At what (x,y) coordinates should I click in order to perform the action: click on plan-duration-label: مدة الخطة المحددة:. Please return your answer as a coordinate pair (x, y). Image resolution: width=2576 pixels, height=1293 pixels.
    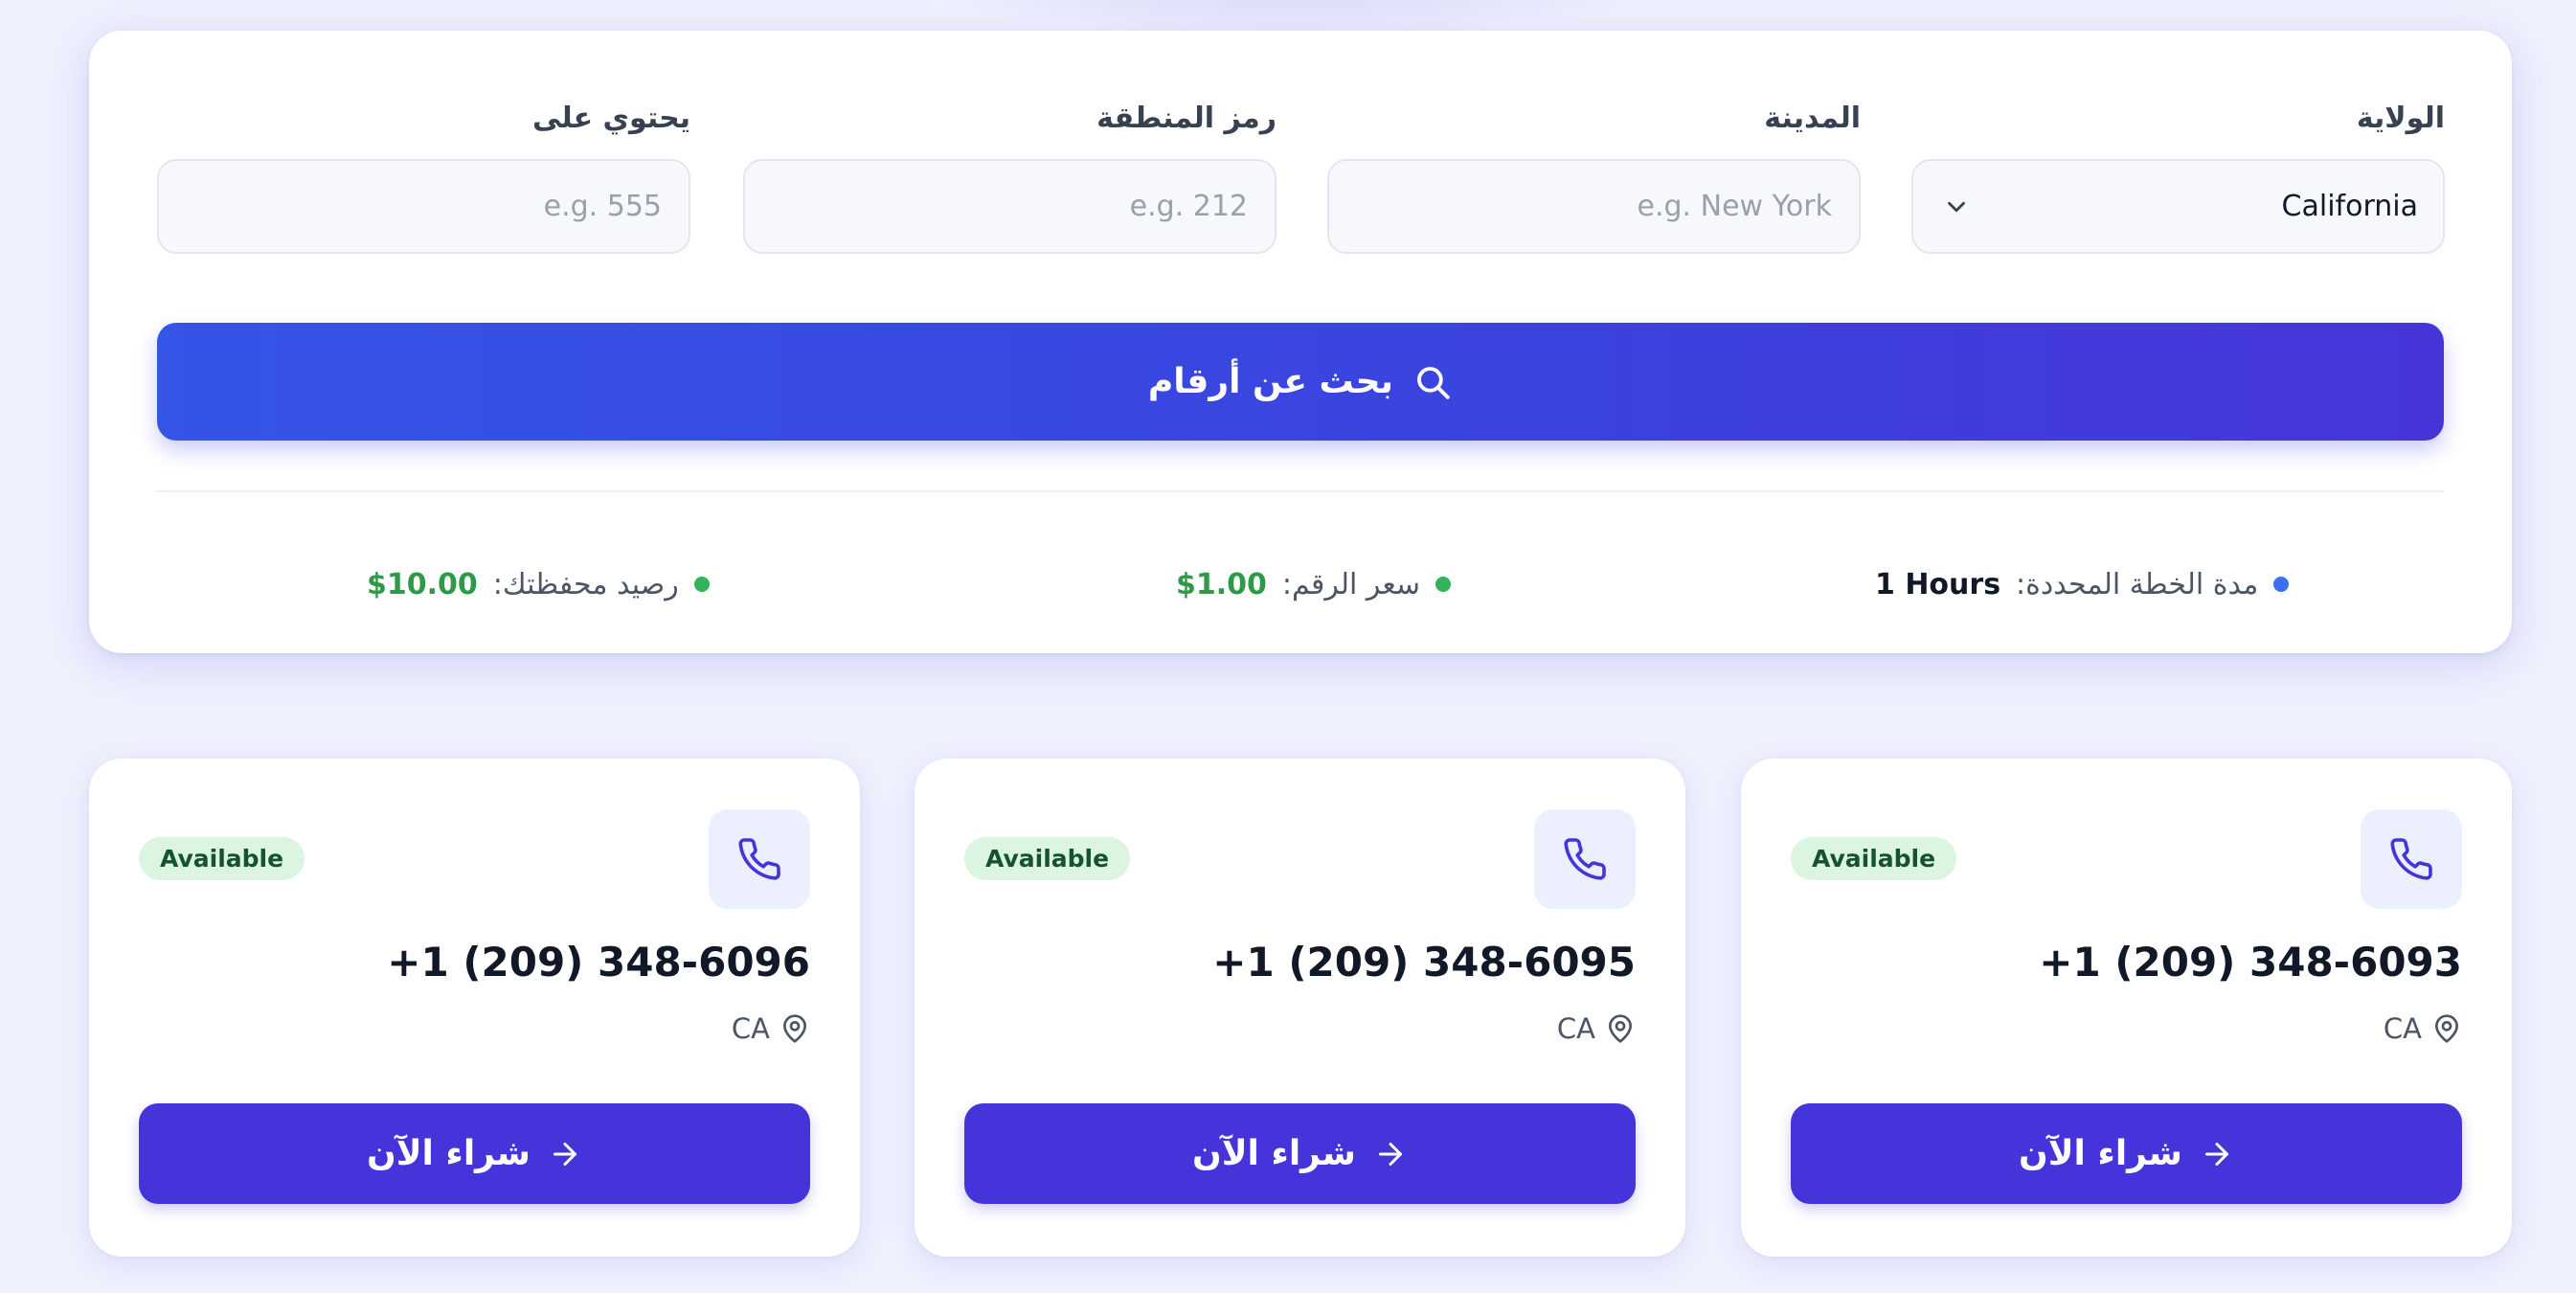
    Looking at the image, I should click on (2137, 584).